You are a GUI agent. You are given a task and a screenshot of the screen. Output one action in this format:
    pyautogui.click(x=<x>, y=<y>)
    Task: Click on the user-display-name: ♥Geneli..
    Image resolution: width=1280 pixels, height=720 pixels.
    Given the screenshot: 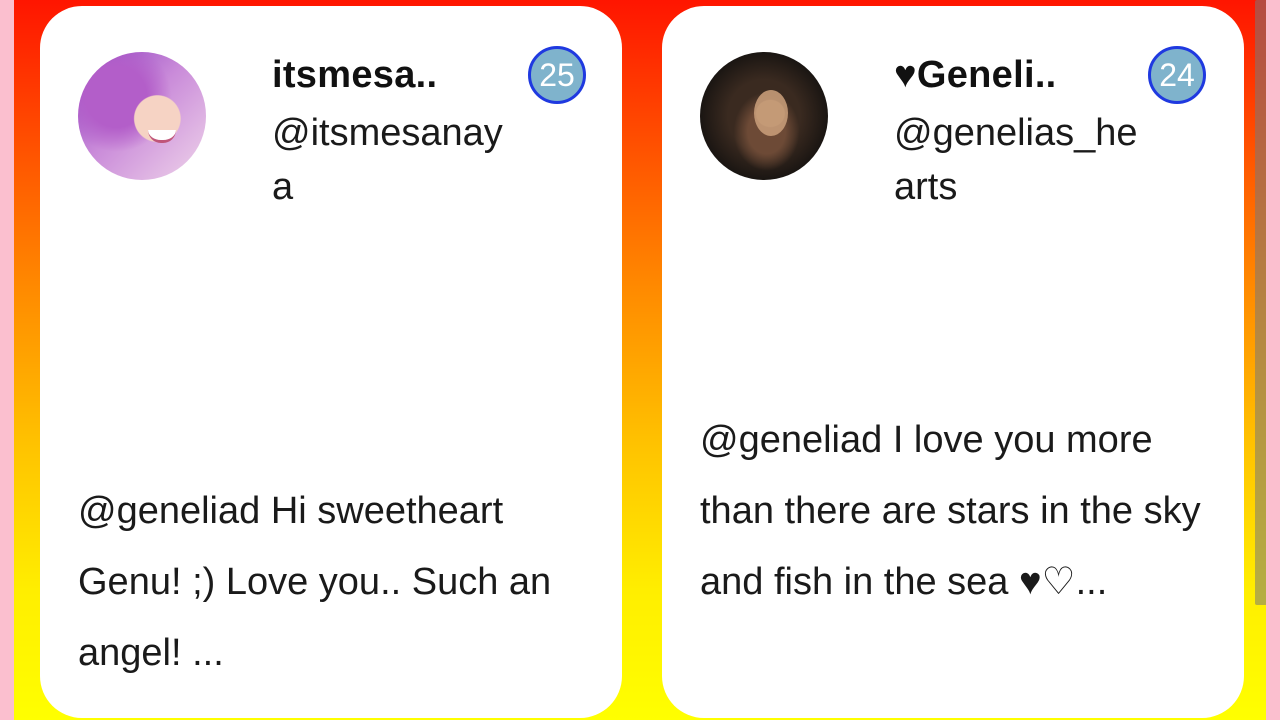 What is the action you would take?
    pyautogui.click(x=975, y=75)
    